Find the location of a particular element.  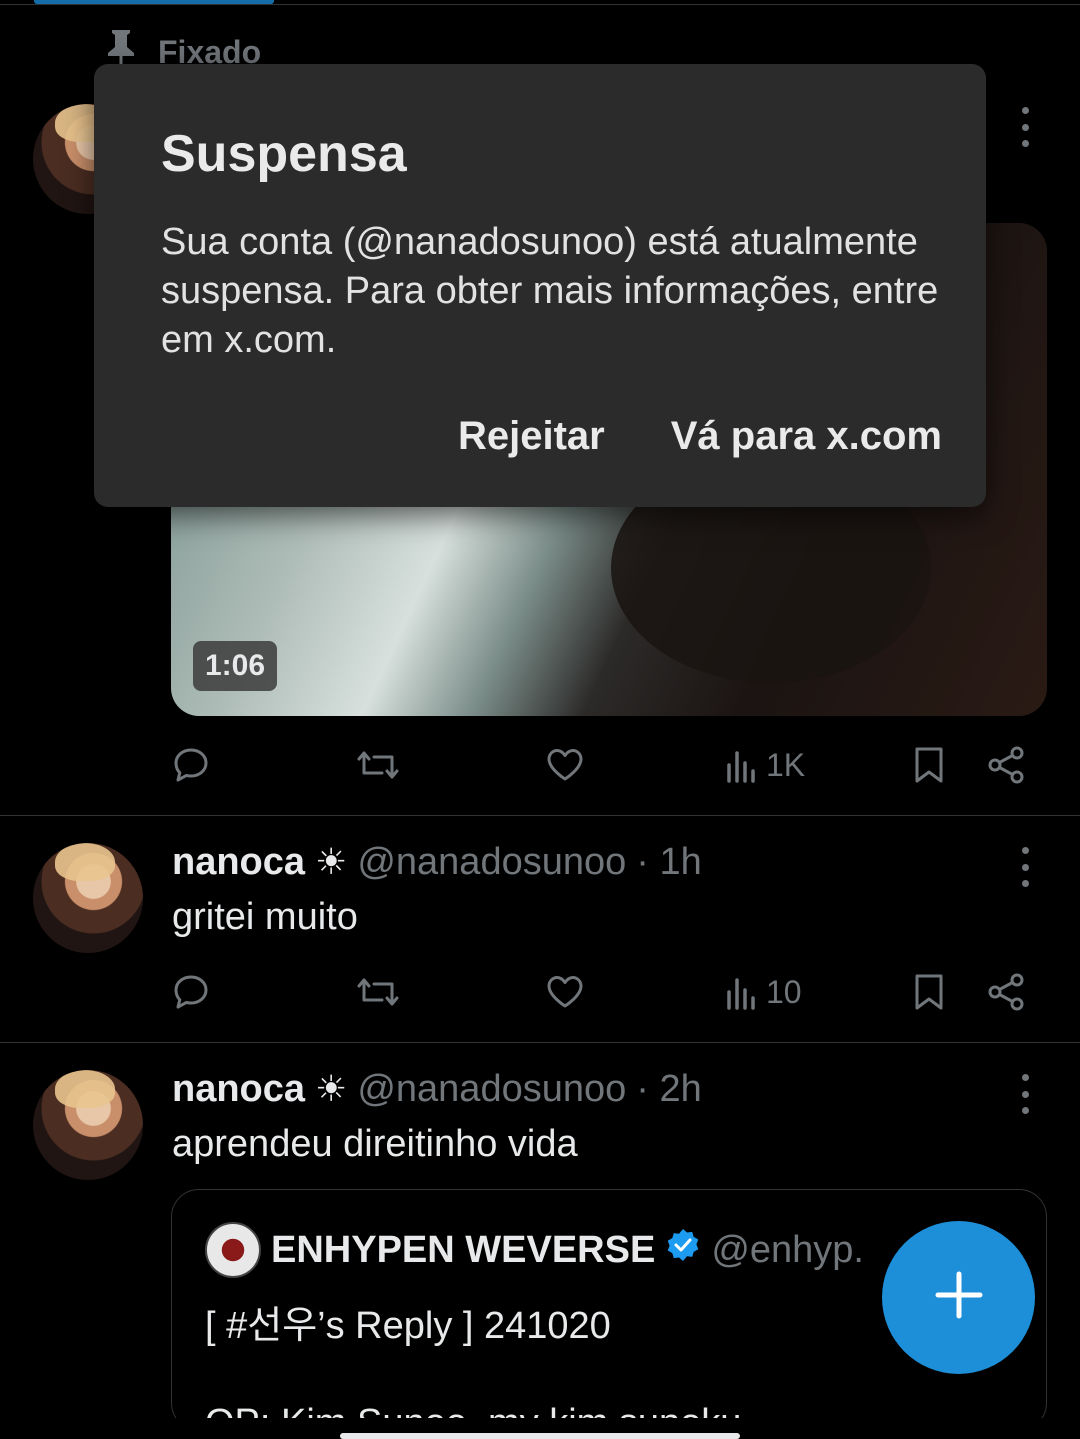

tweet-actions: 10 is located at coordinates (601, 992).